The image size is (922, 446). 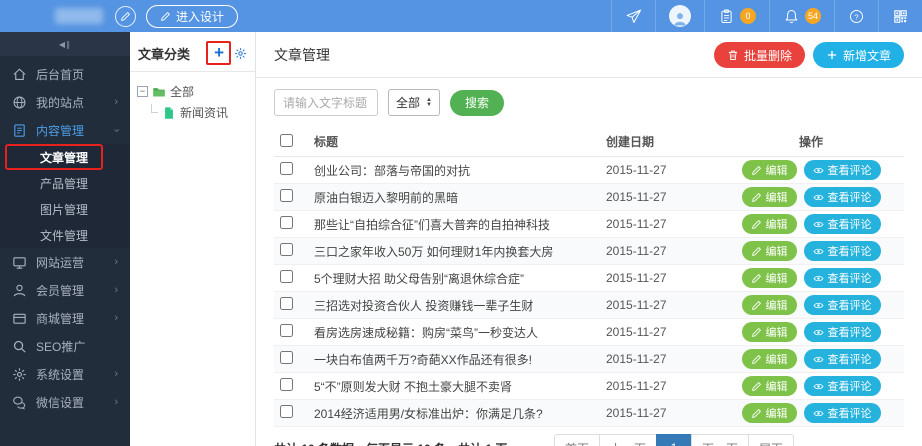 What do you see at coordinates (576, 440) in the screenshot?
I see `page-button: 首页` at bounding box center [576, 440].